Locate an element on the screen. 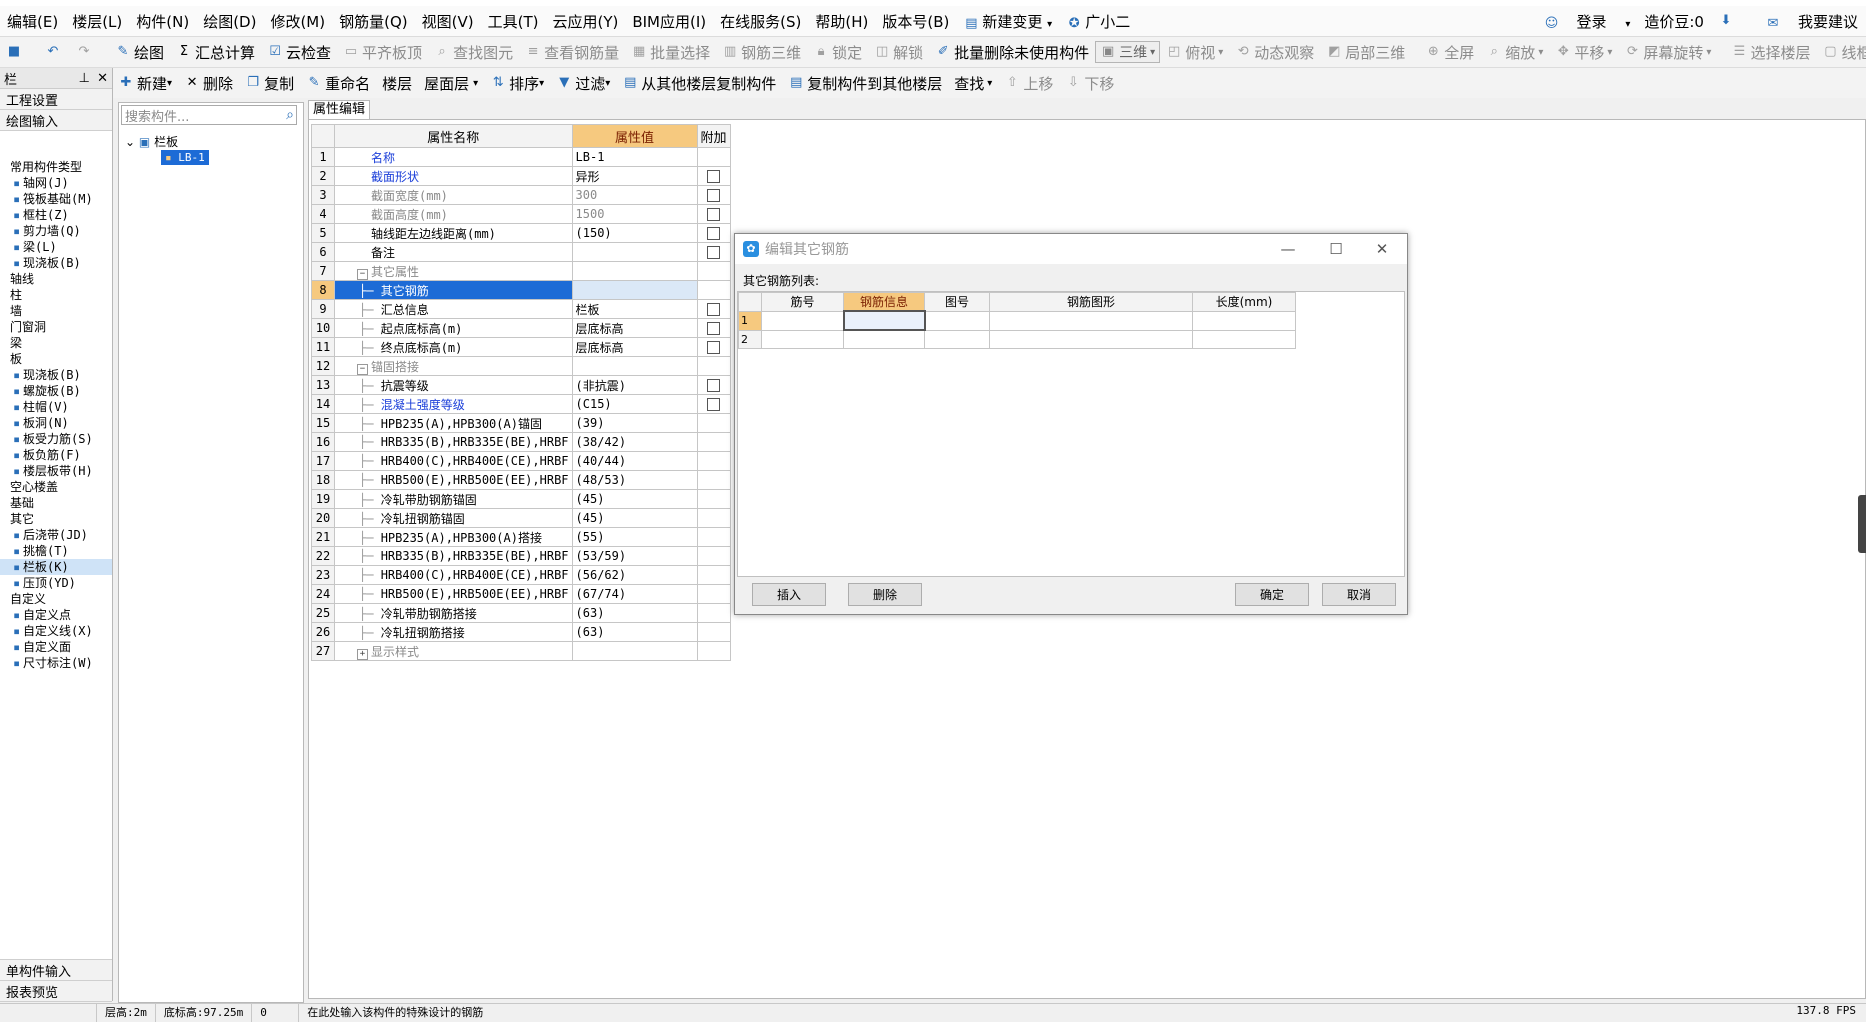 The image size is (1866, 1022). expand-icon: + is located at coordinates (362, 654).